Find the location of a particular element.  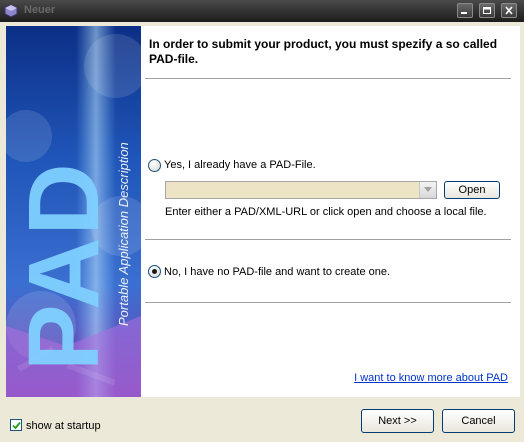

close-icon is located at coordinates (509, 10).